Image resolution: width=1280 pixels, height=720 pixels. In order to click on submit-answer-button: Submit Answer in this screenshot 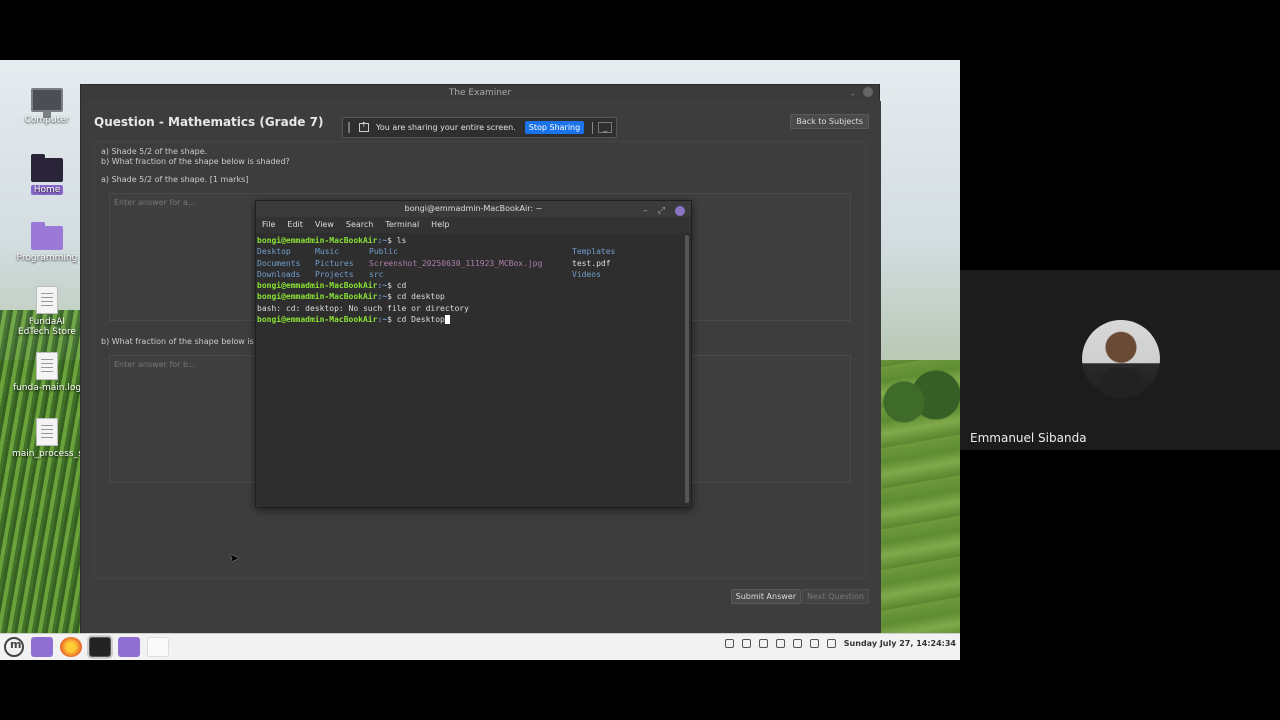, I will do `click(765, 596)`.